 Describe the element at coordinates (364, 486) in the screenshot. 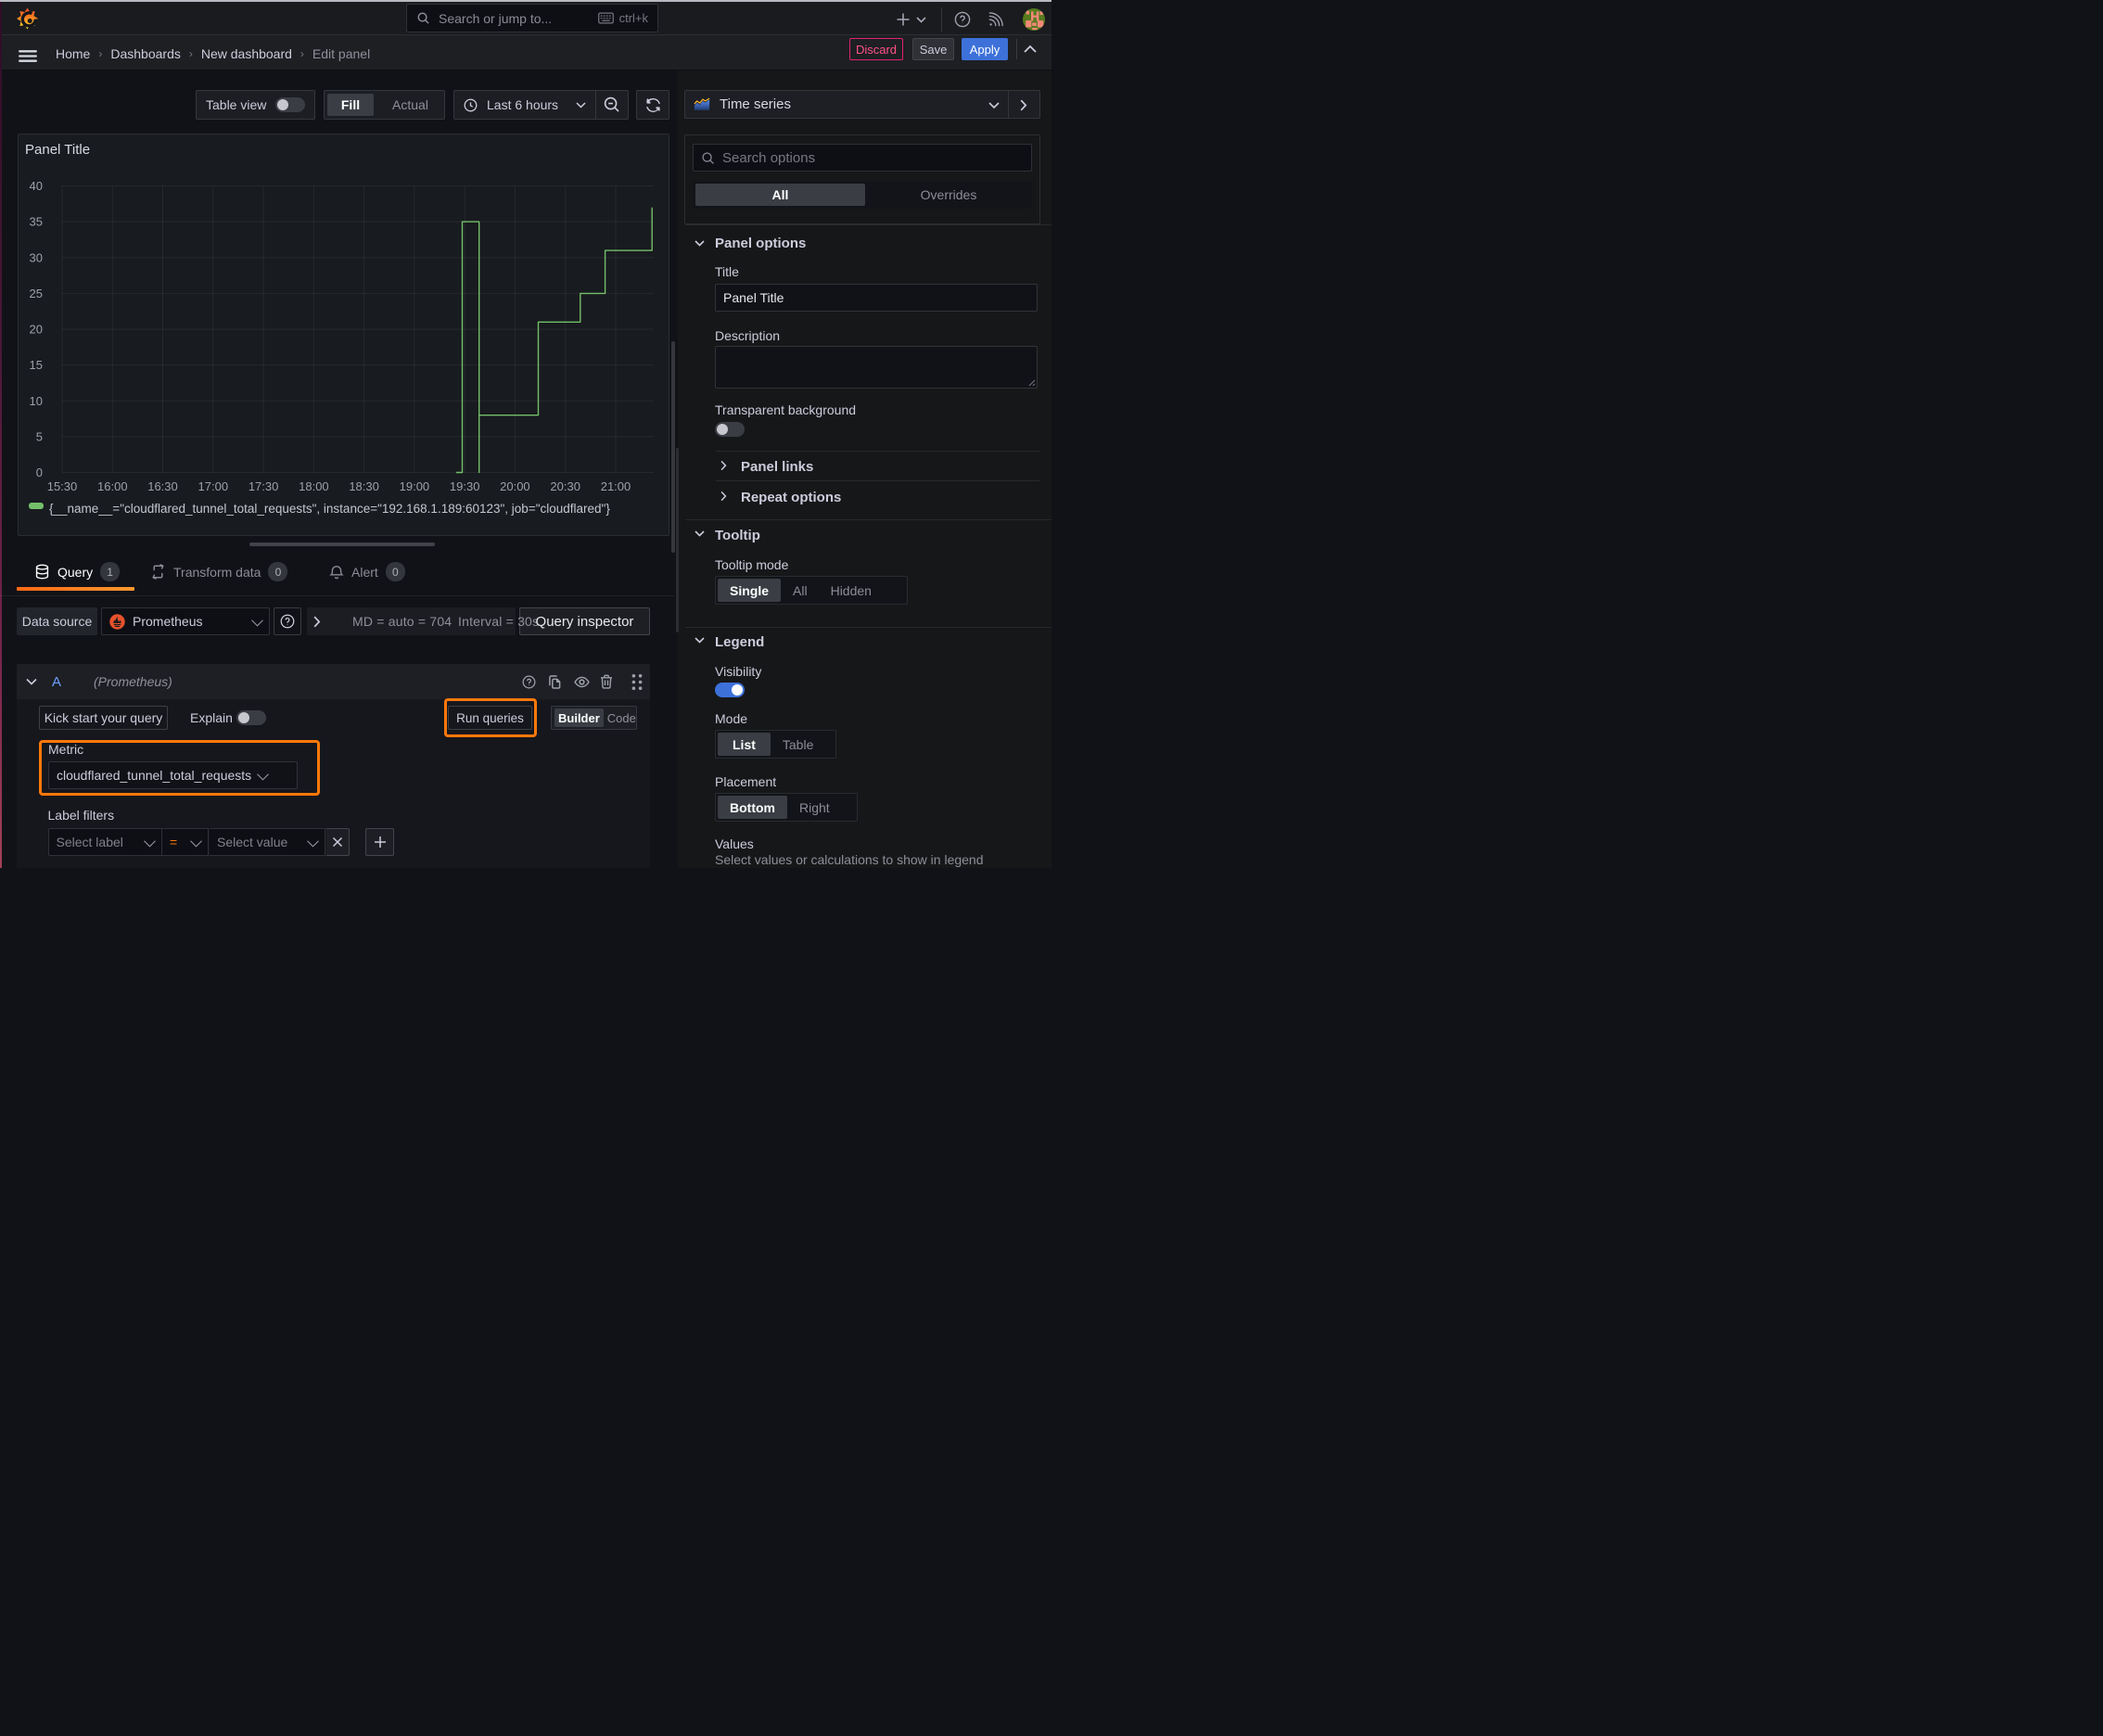

I see `svg-text: 18:30` at that location.